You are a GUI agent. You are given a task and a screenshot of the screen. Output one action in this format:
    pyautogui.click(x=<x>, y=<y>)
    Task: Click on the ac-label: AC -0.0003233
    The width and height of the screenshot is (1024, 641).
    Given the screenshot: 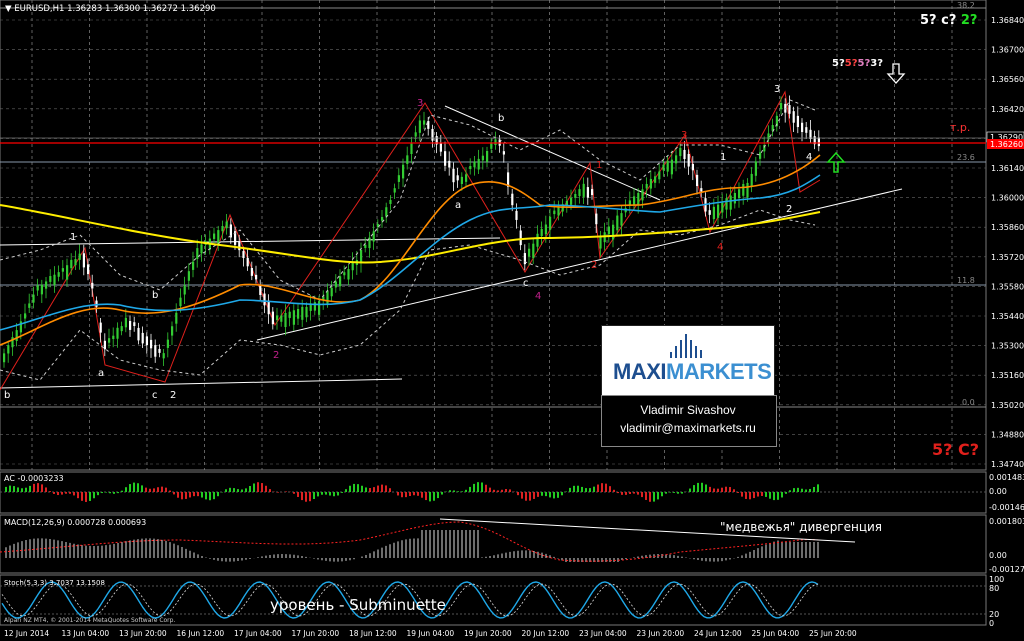 What is the action you would take?
    pyautogui.click(x=34, y=478)
    